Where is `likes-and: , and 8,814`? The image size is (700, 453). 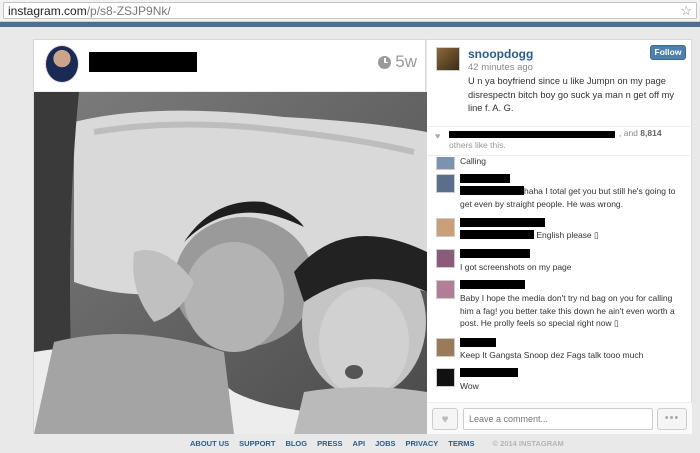
likes-and: , and 8,814 is located at coordinates (640, 133).